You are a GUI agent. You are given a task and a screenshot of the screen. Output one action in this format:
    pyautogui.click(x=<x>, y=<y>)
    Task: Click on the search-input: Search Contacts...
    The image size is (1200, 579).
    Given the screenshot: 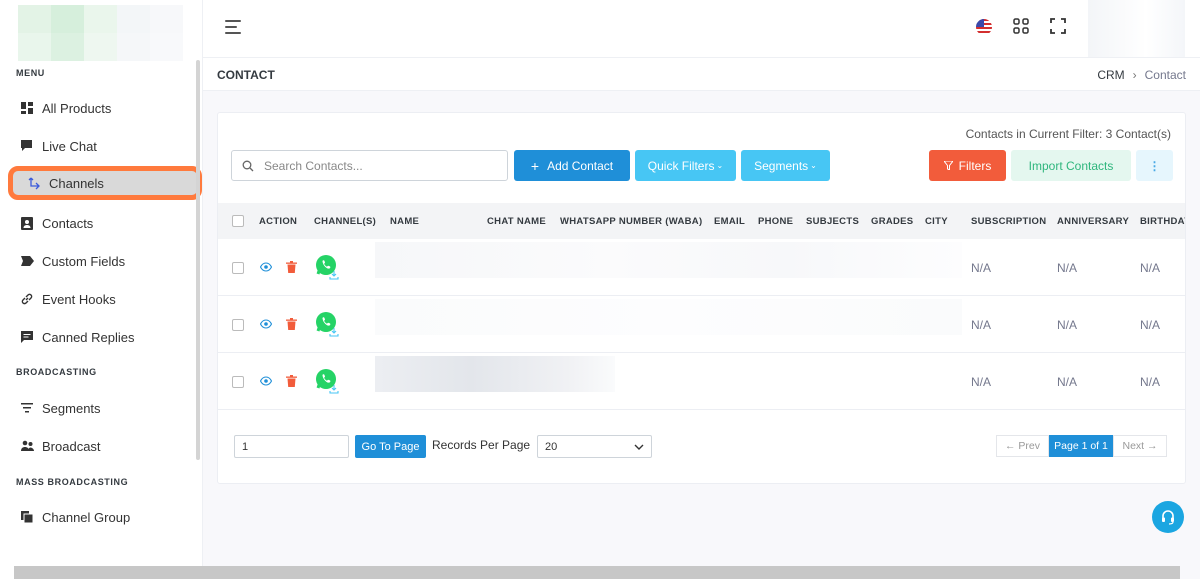 What is the action you would take?
    pyautogui.click(x=369, y=165)
    